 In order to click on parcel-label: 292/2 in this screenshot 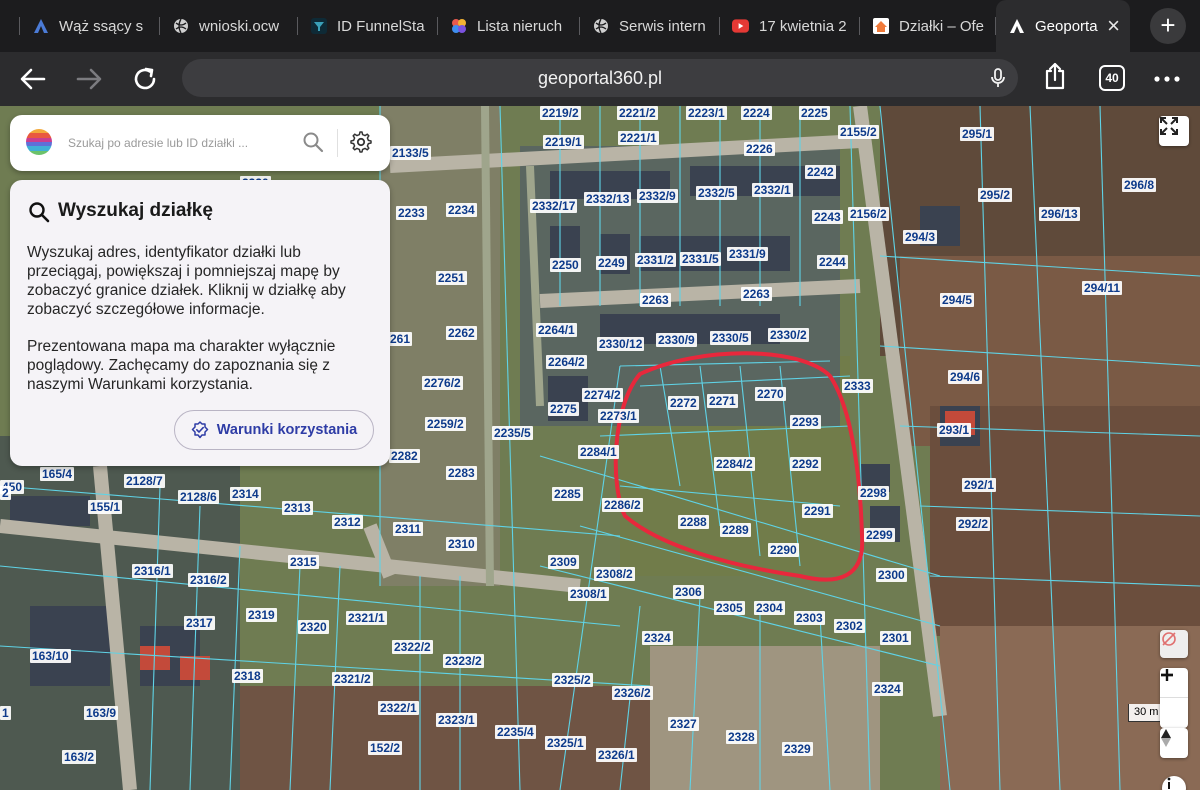, I will do `click(973, 524)`.